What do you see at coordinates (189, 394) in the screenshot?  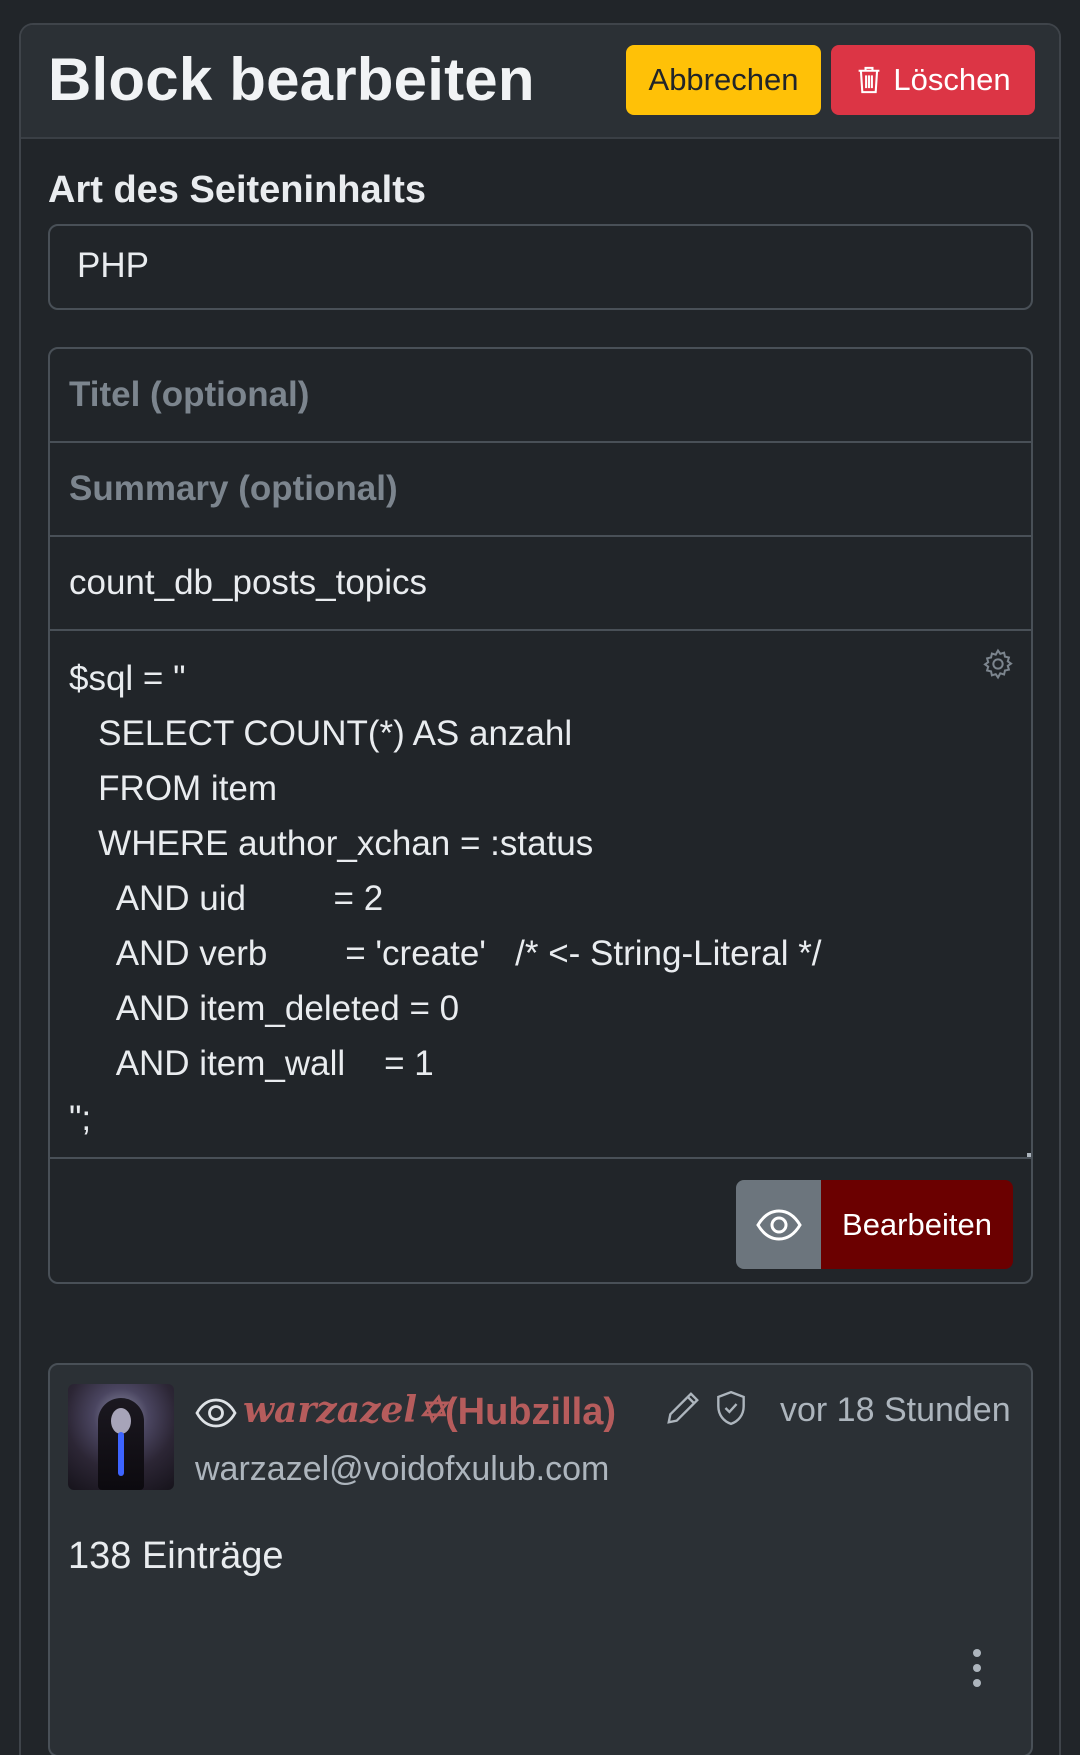 I see `title-placeholder: Titel (optional)` at bounding box center [189, 394].